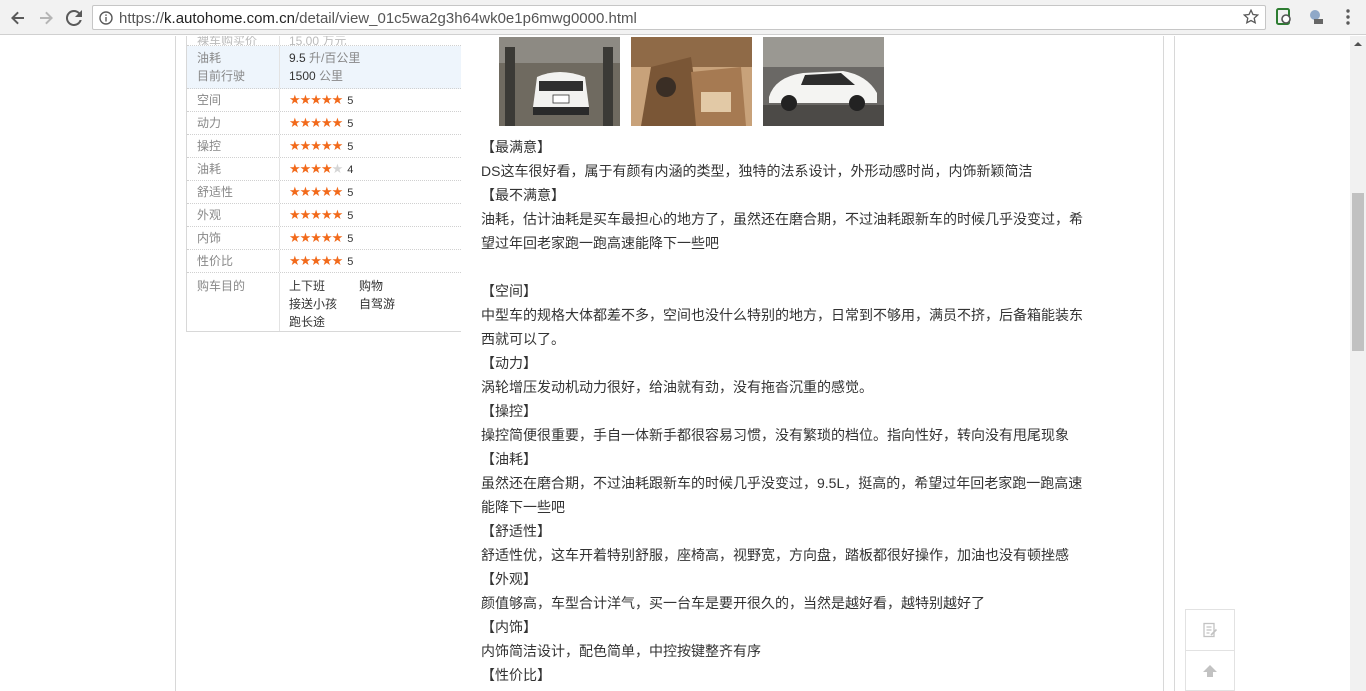  What do you see at coordinates (233, 302) in the screenshot?
I see `spec-label: 购车目的` at bounding box center [233, 302].